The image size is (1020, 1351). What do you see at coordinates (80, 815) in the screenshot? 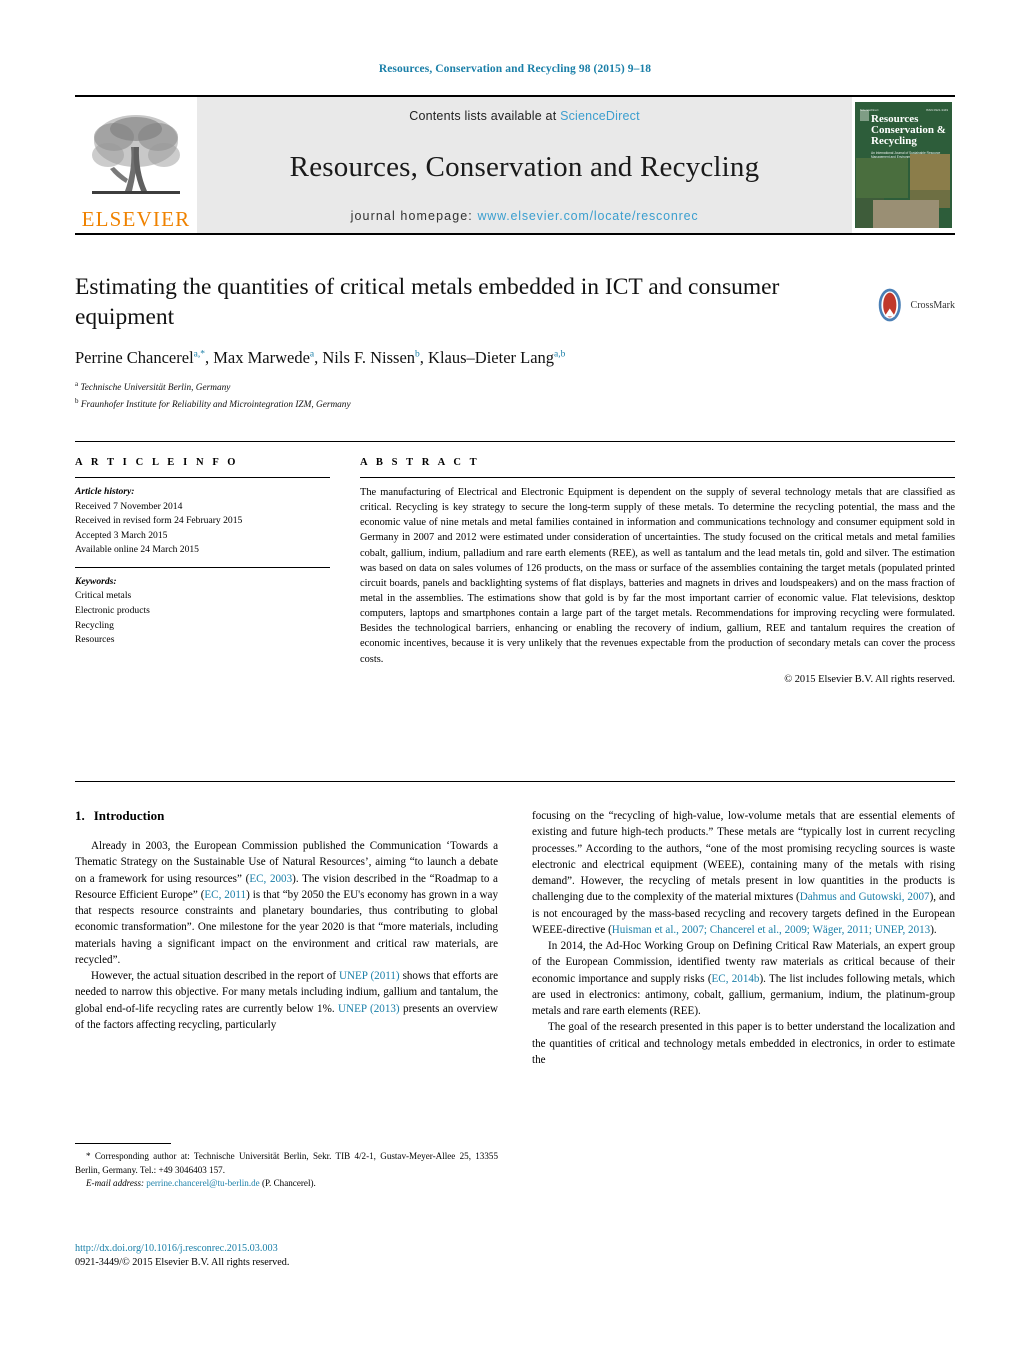
I see `section-number: 1.` at bounding box center [80, 815].